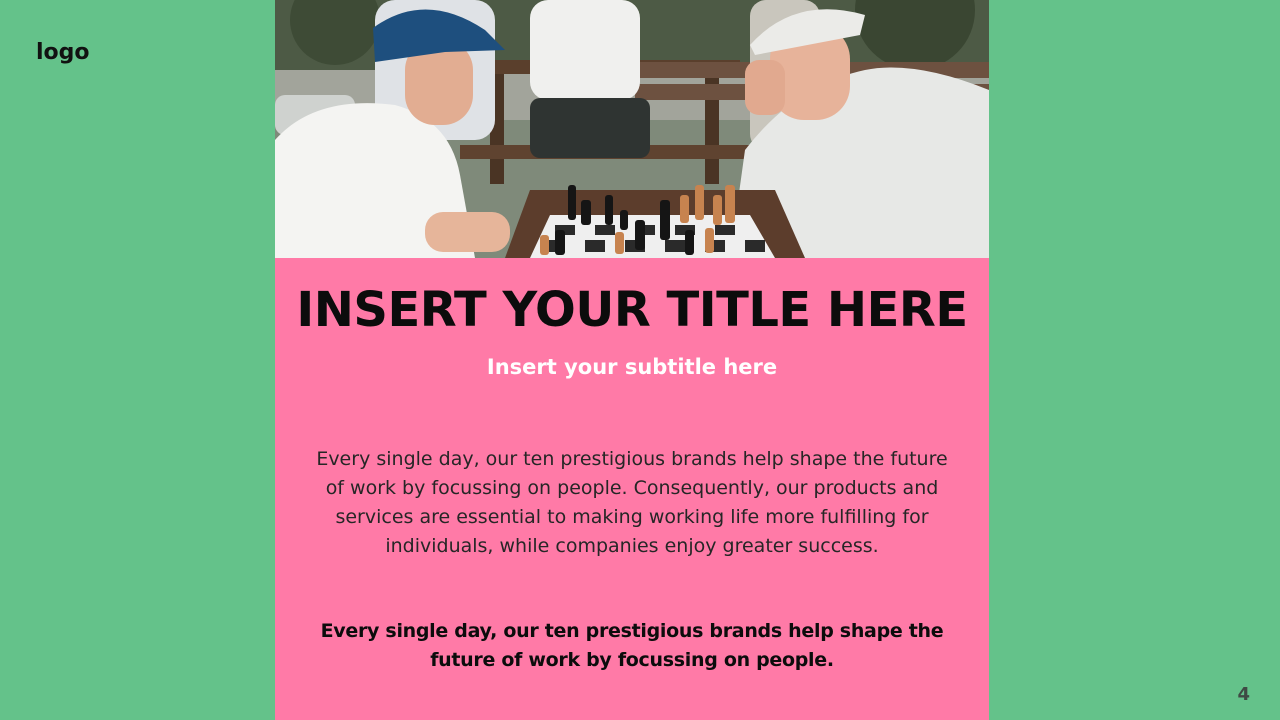 The height and width of the screenshot is (720, 1280). What do you see at coordinates (1243, 694) in the screenshot?
I see `page-number: 4` at bounding box center [1243, 694].